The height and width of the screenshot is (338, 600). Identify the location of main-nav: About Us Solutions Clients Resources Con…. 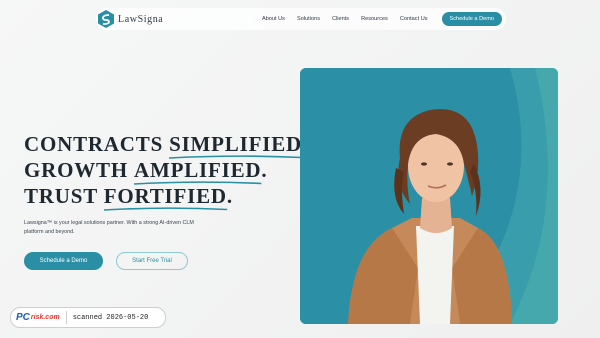
(382, 19).